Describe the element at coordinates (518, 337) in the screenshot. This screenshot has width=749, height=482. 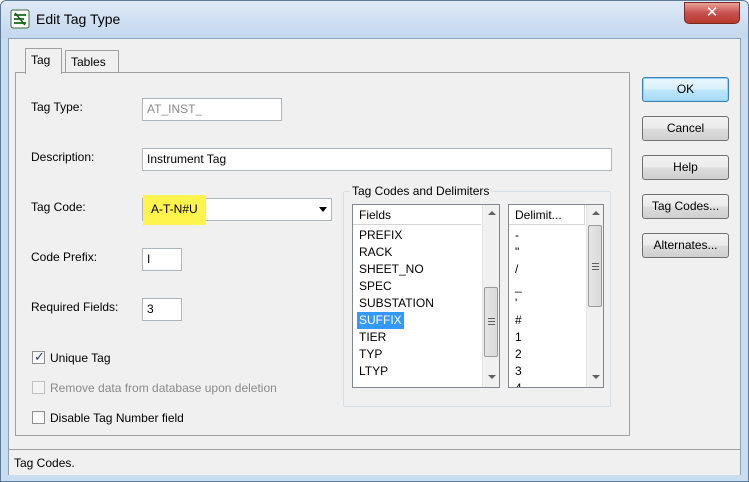
I see `delimiter-item: 1` at that location.